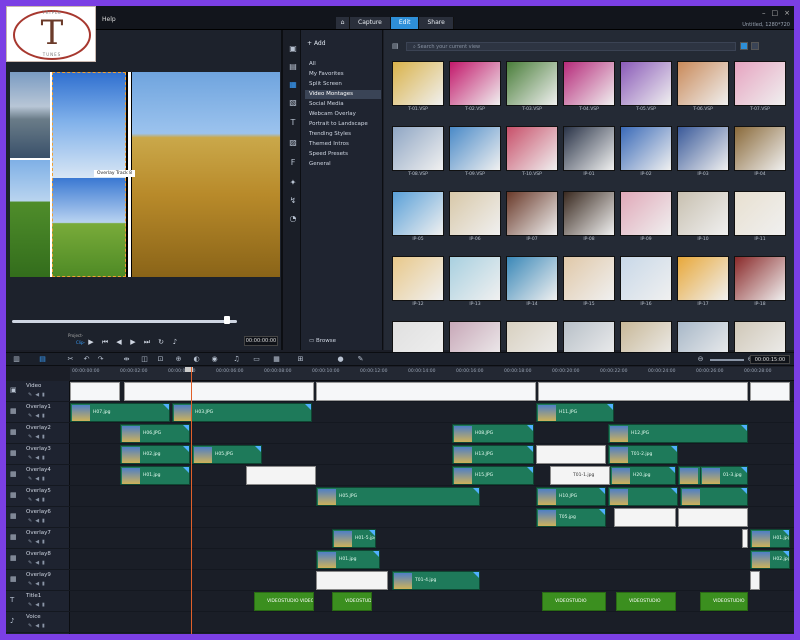 The image size is (800, 640). Describe the element at coordinates (760, 218) in the screenshot. I see `template-thumbnail: IP-11` at that location.